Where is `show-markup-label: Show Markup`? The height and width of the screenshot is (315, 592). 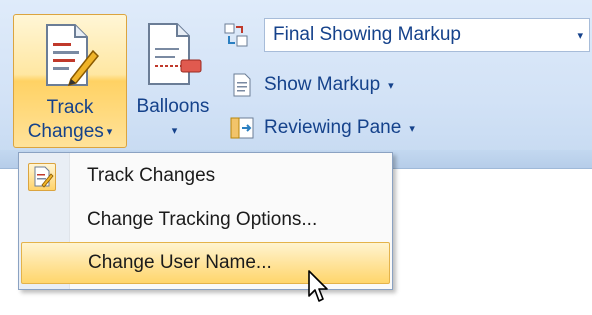 show-markup-label: Show Markup is located at coordinates (322, 84).